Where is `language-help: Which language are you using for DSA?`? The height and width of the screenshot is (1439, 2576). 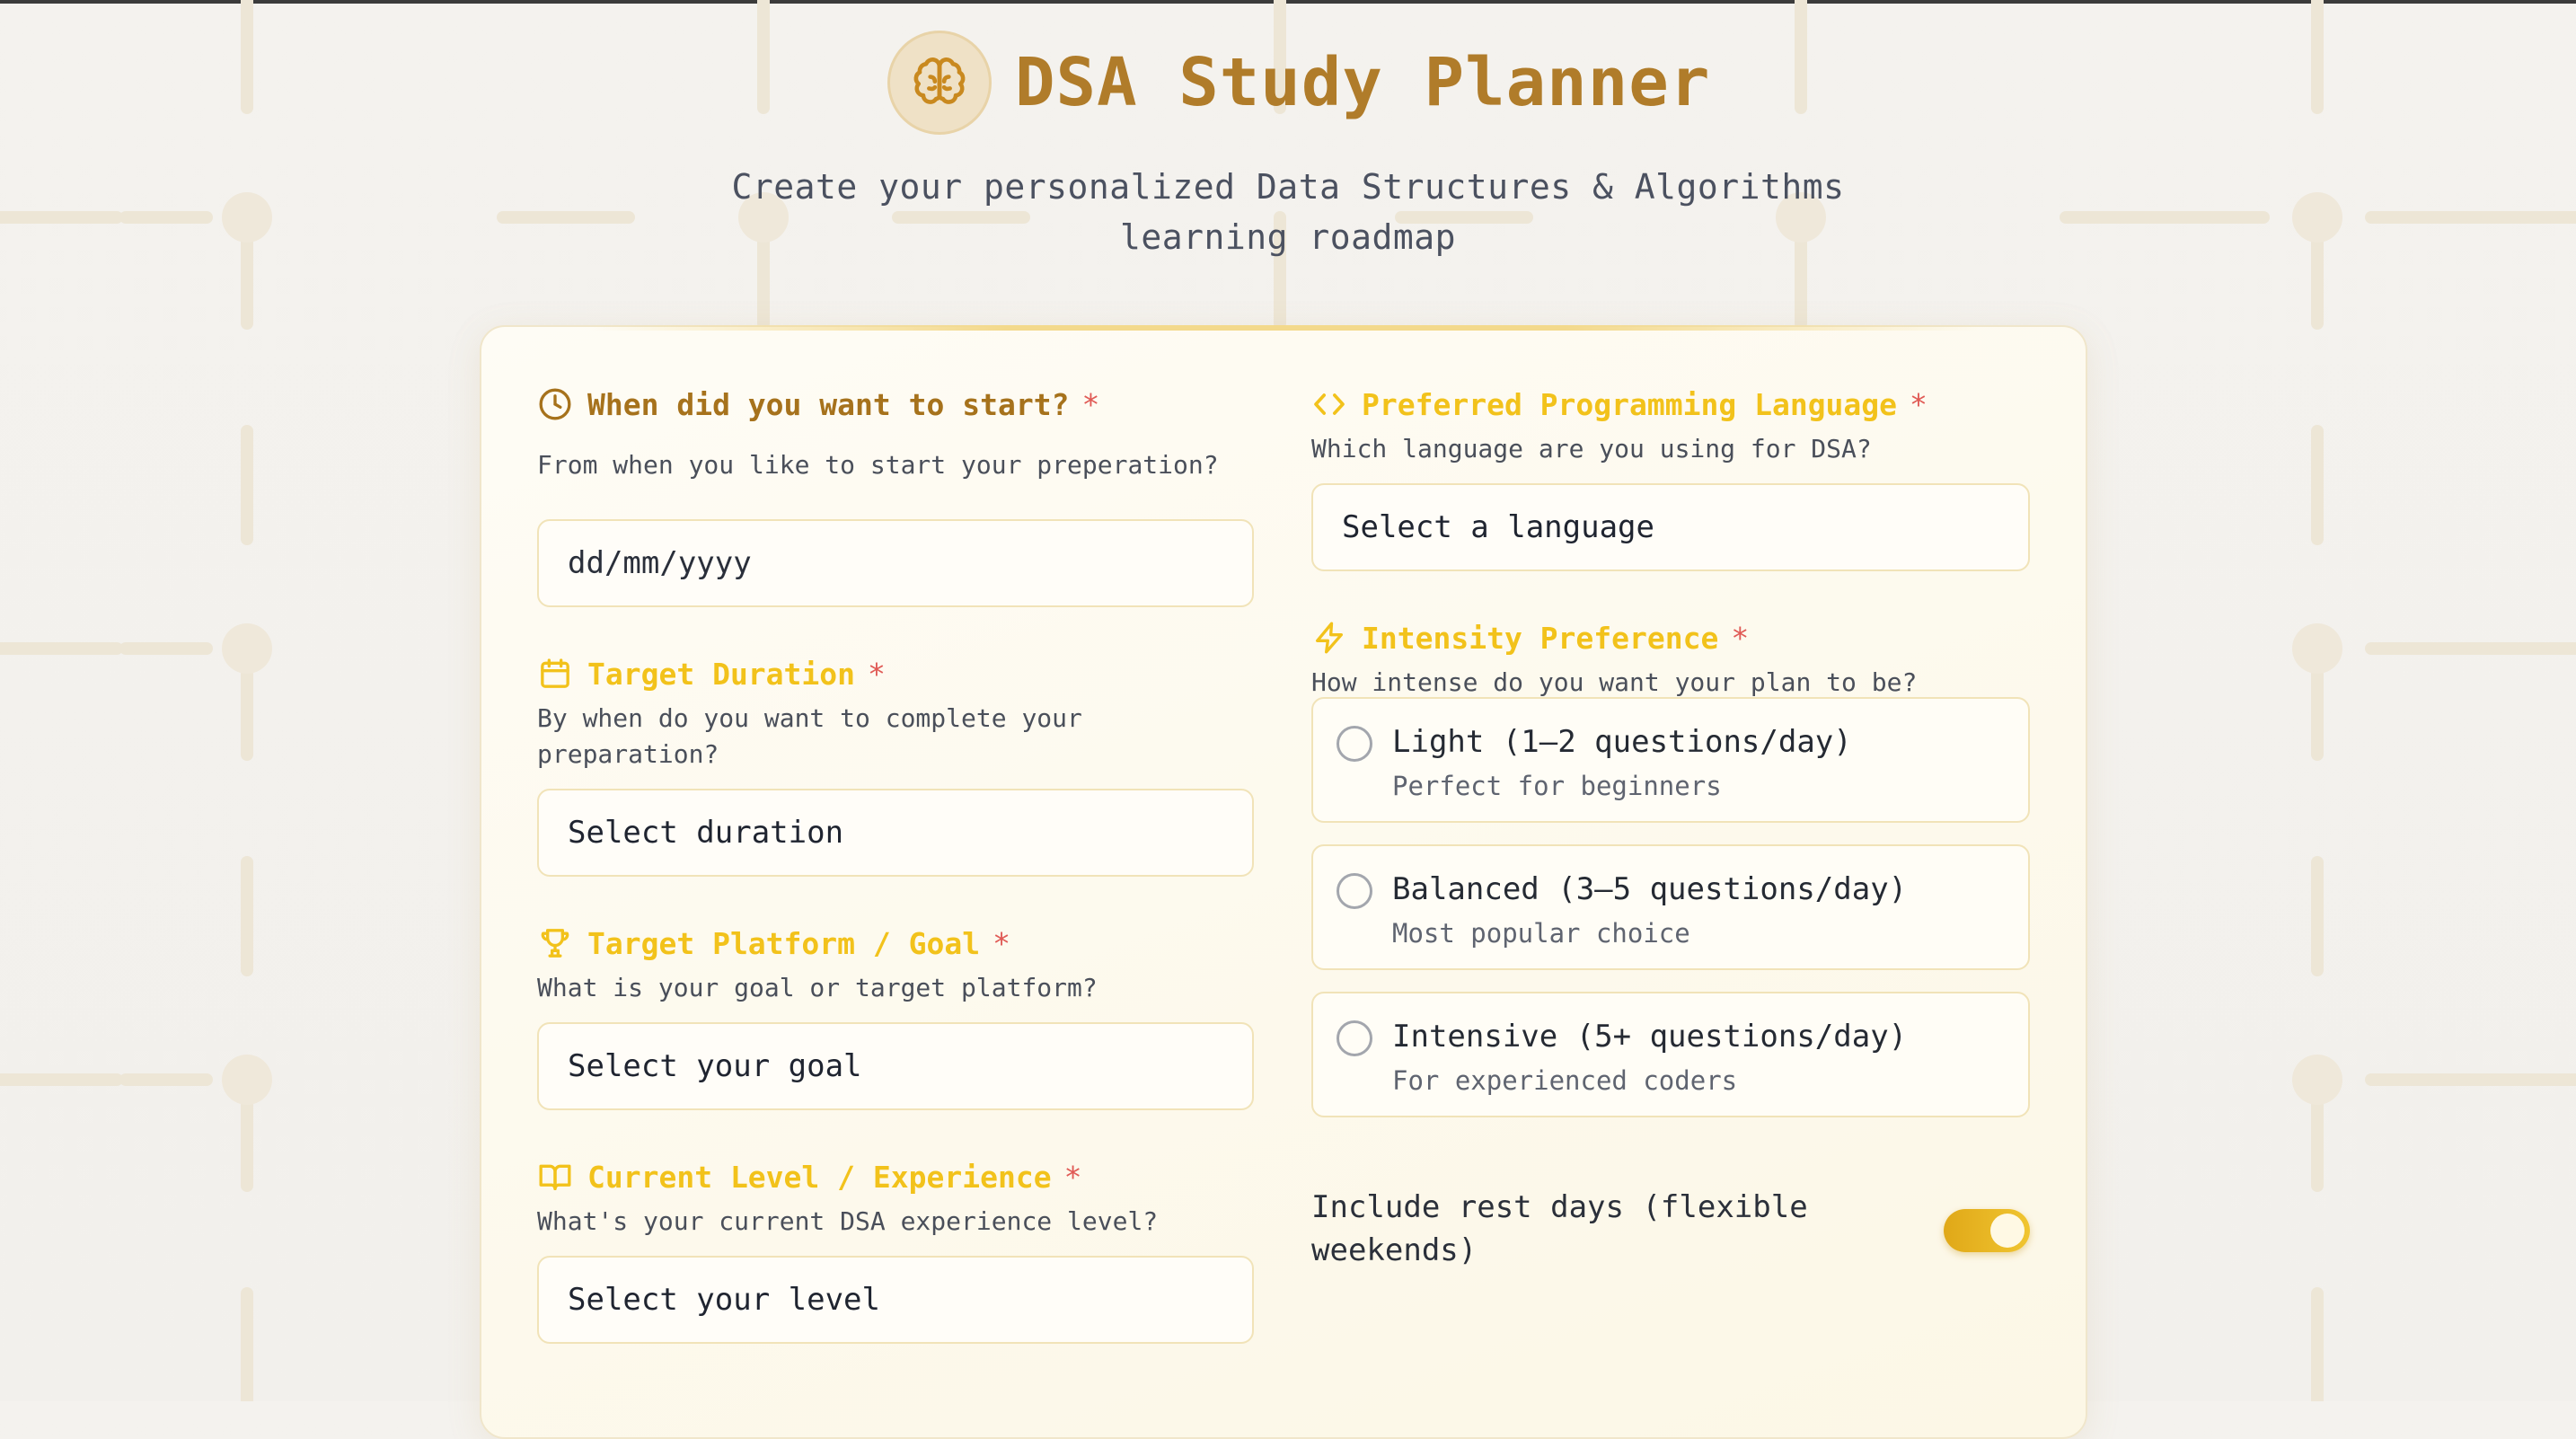 language-help: Which language are you using for DSA? is located at coordinates (1591, 448).